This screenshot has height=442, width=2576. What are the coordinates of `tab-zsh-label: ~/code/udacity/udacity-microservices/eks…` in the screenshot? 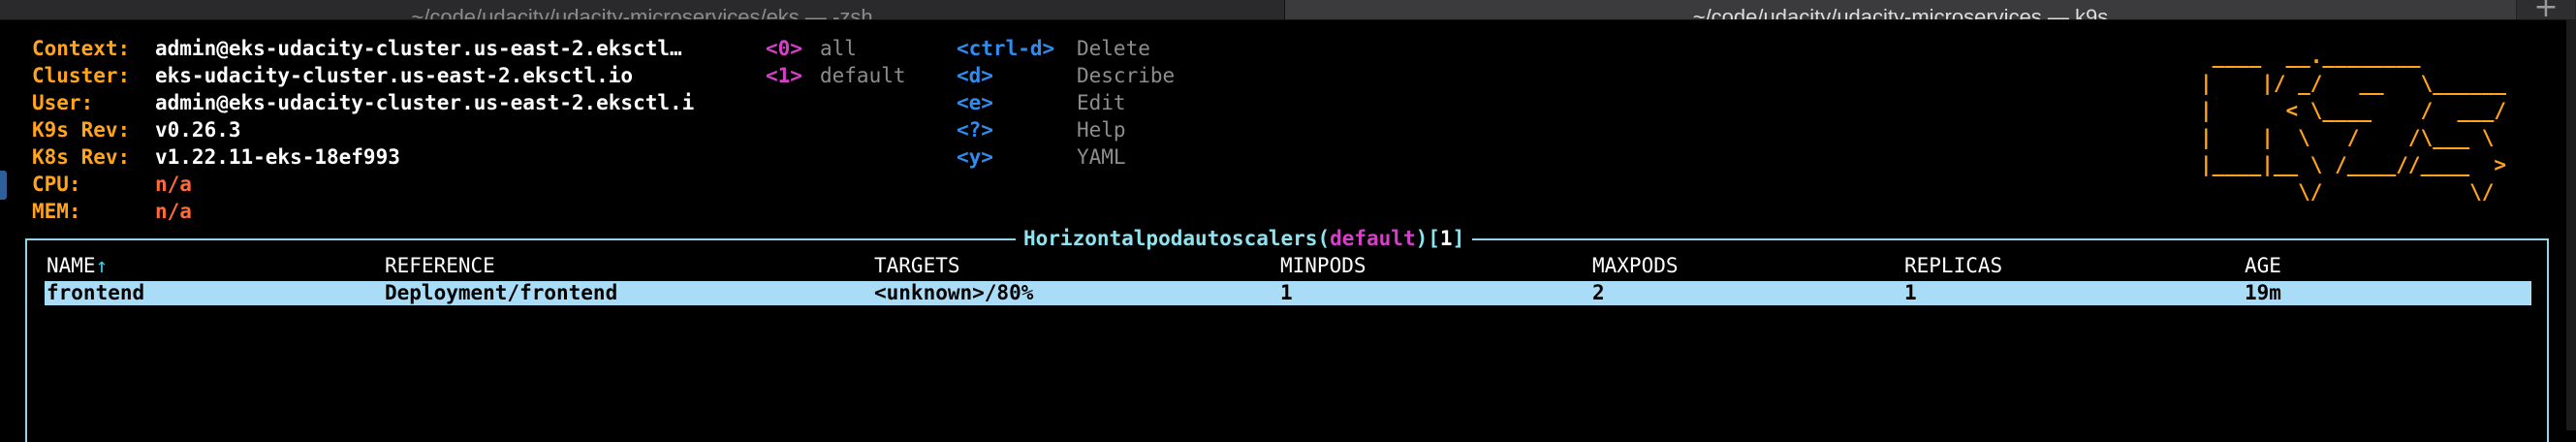 It's located at (642, 13).